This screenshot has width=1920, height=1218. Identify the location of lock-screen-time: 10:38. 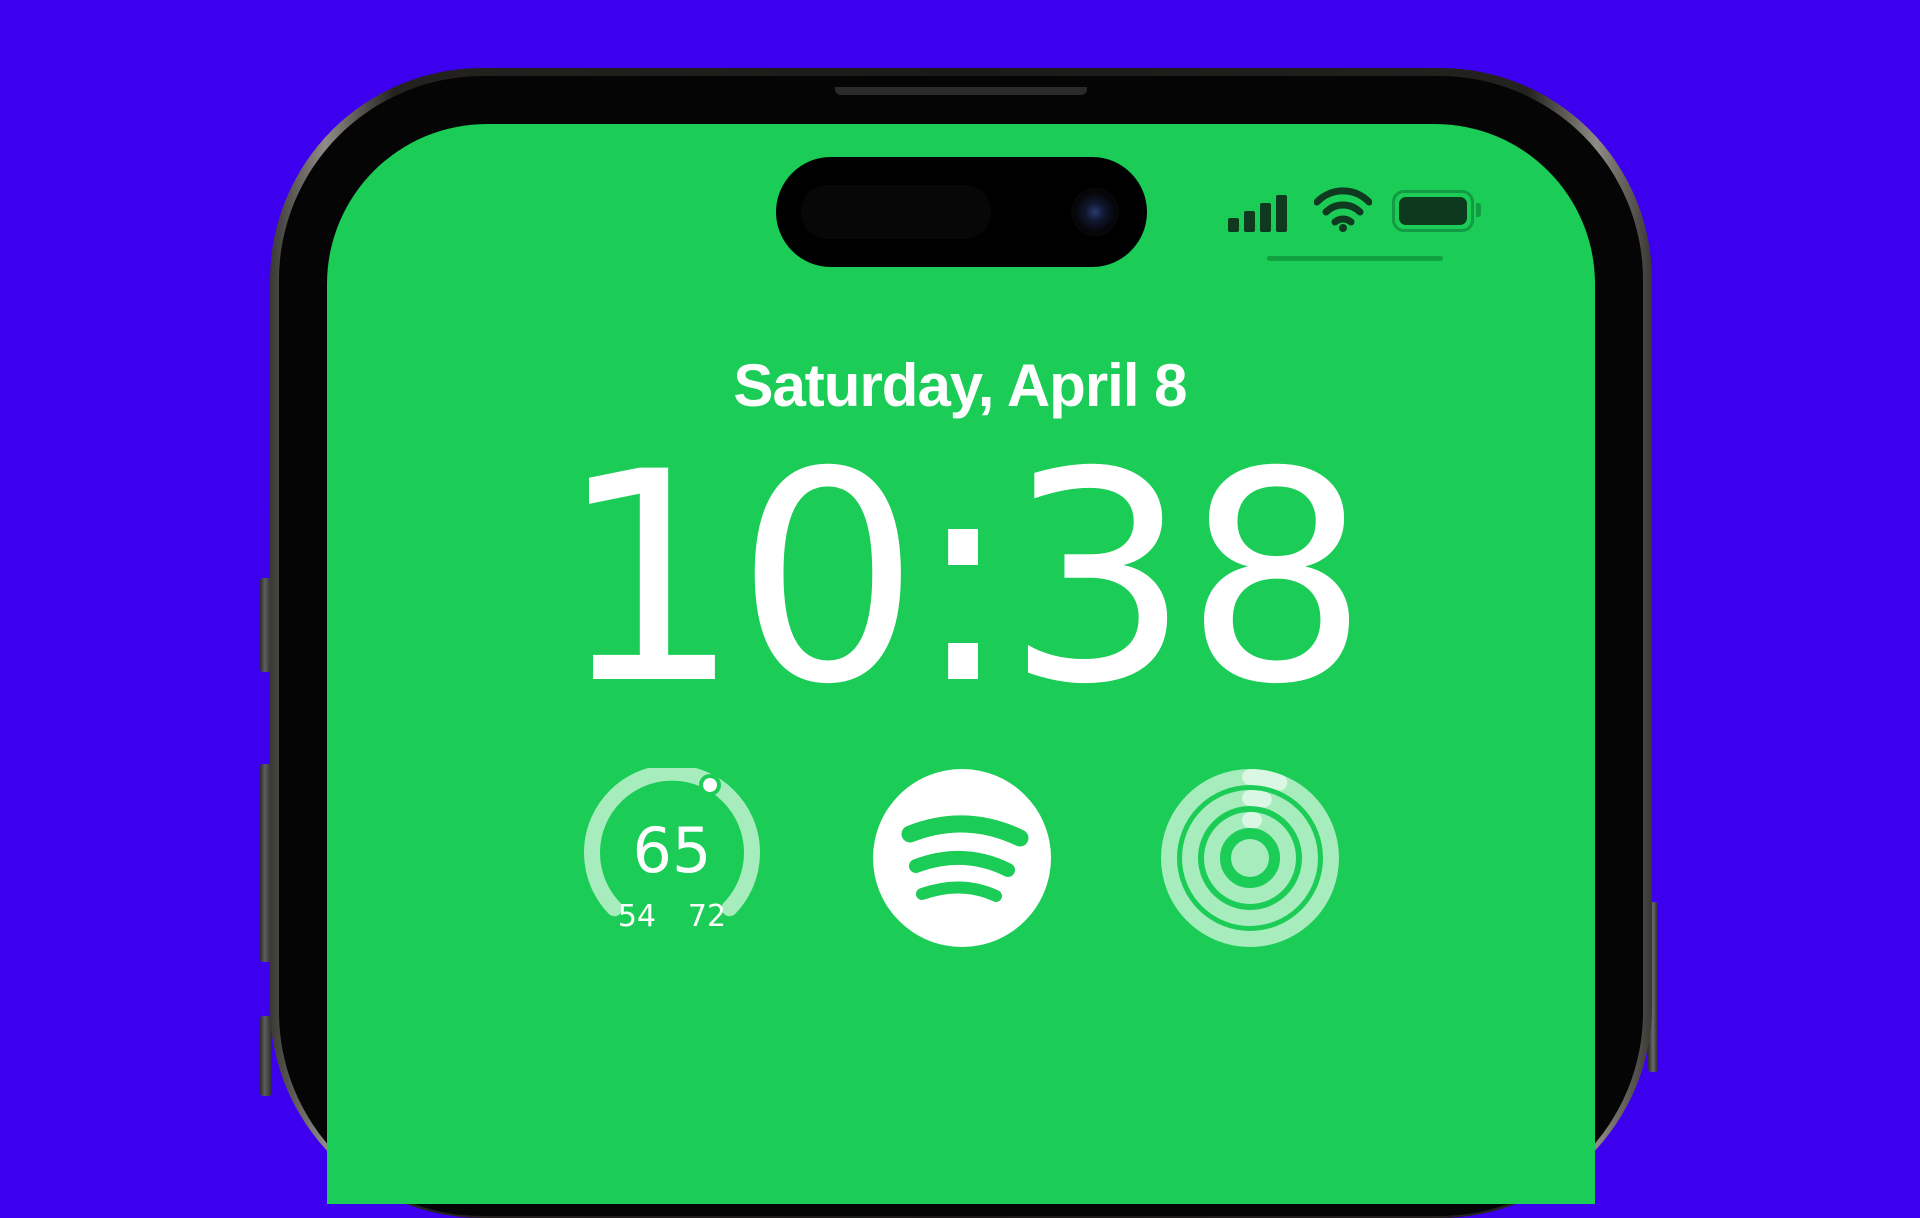
(960, 580).